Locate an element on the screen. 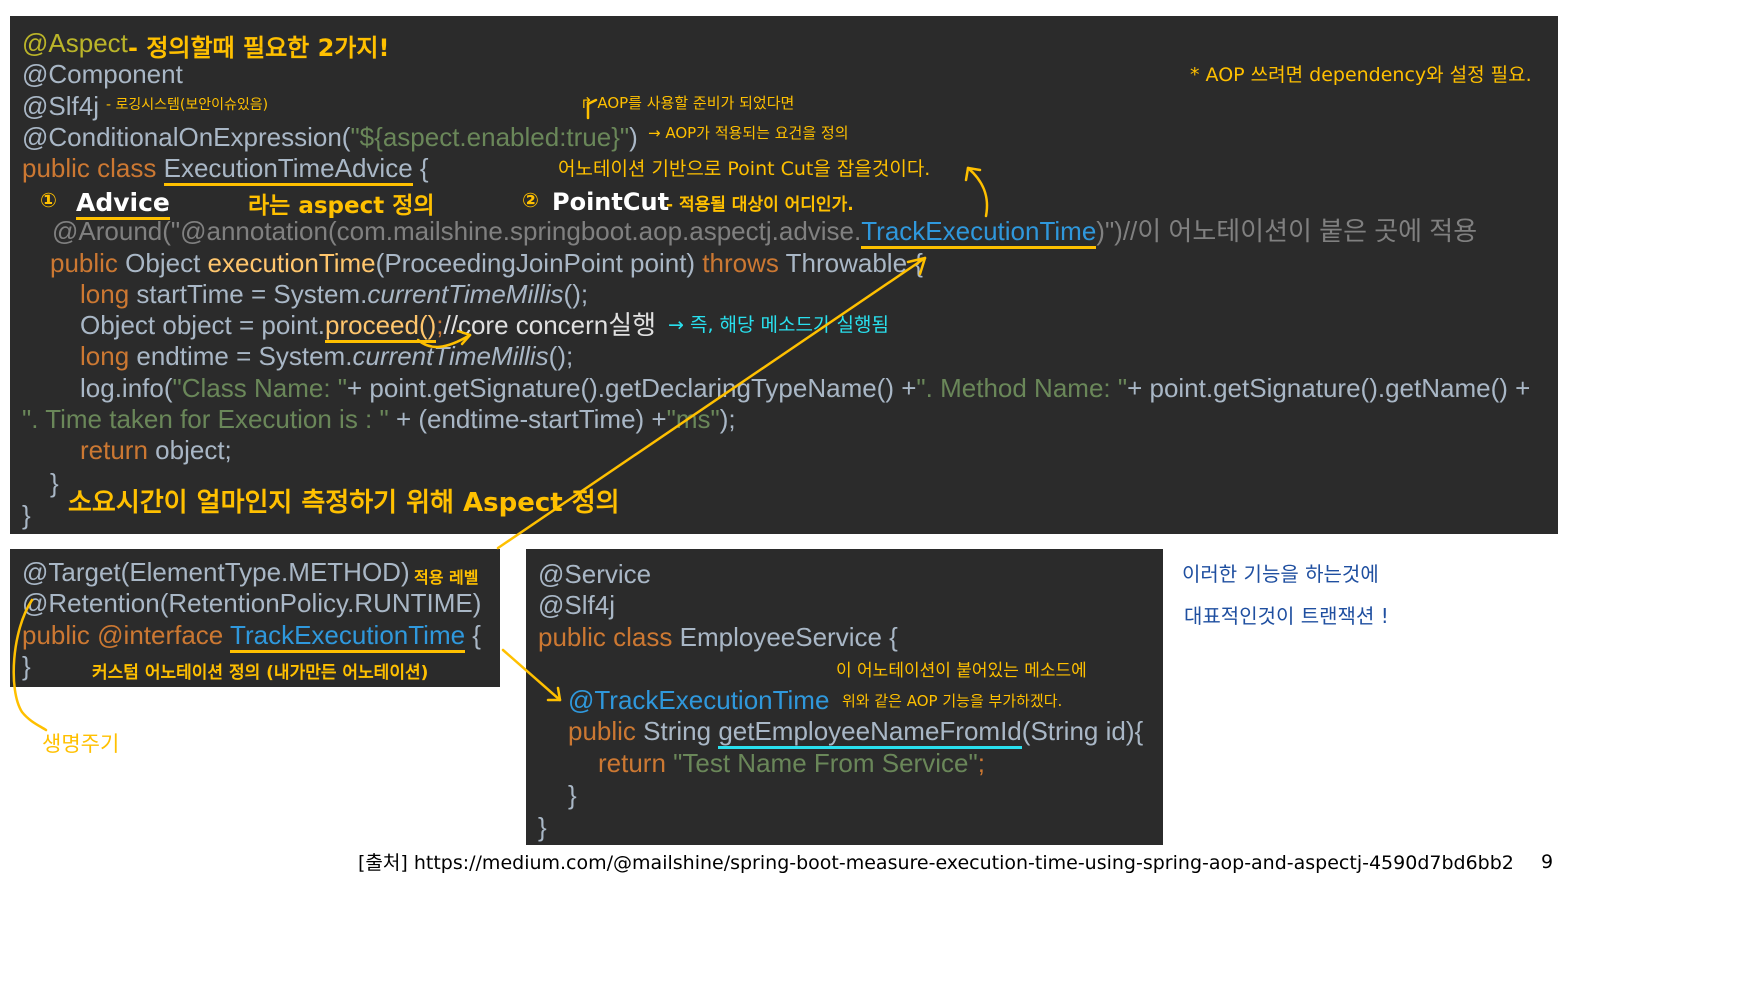  track-execution-annotation: @TrackExecutionTime is located at coordinates (699, 700).